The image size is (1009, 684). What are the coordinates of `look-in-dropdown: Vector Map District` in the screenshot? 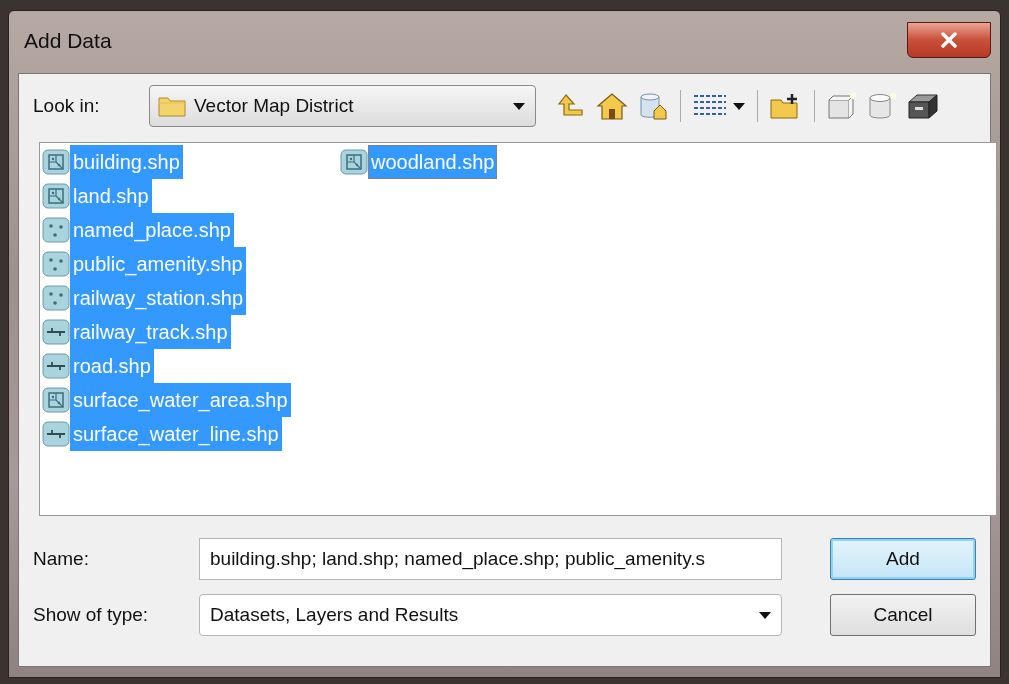 It's located at (342, 106).